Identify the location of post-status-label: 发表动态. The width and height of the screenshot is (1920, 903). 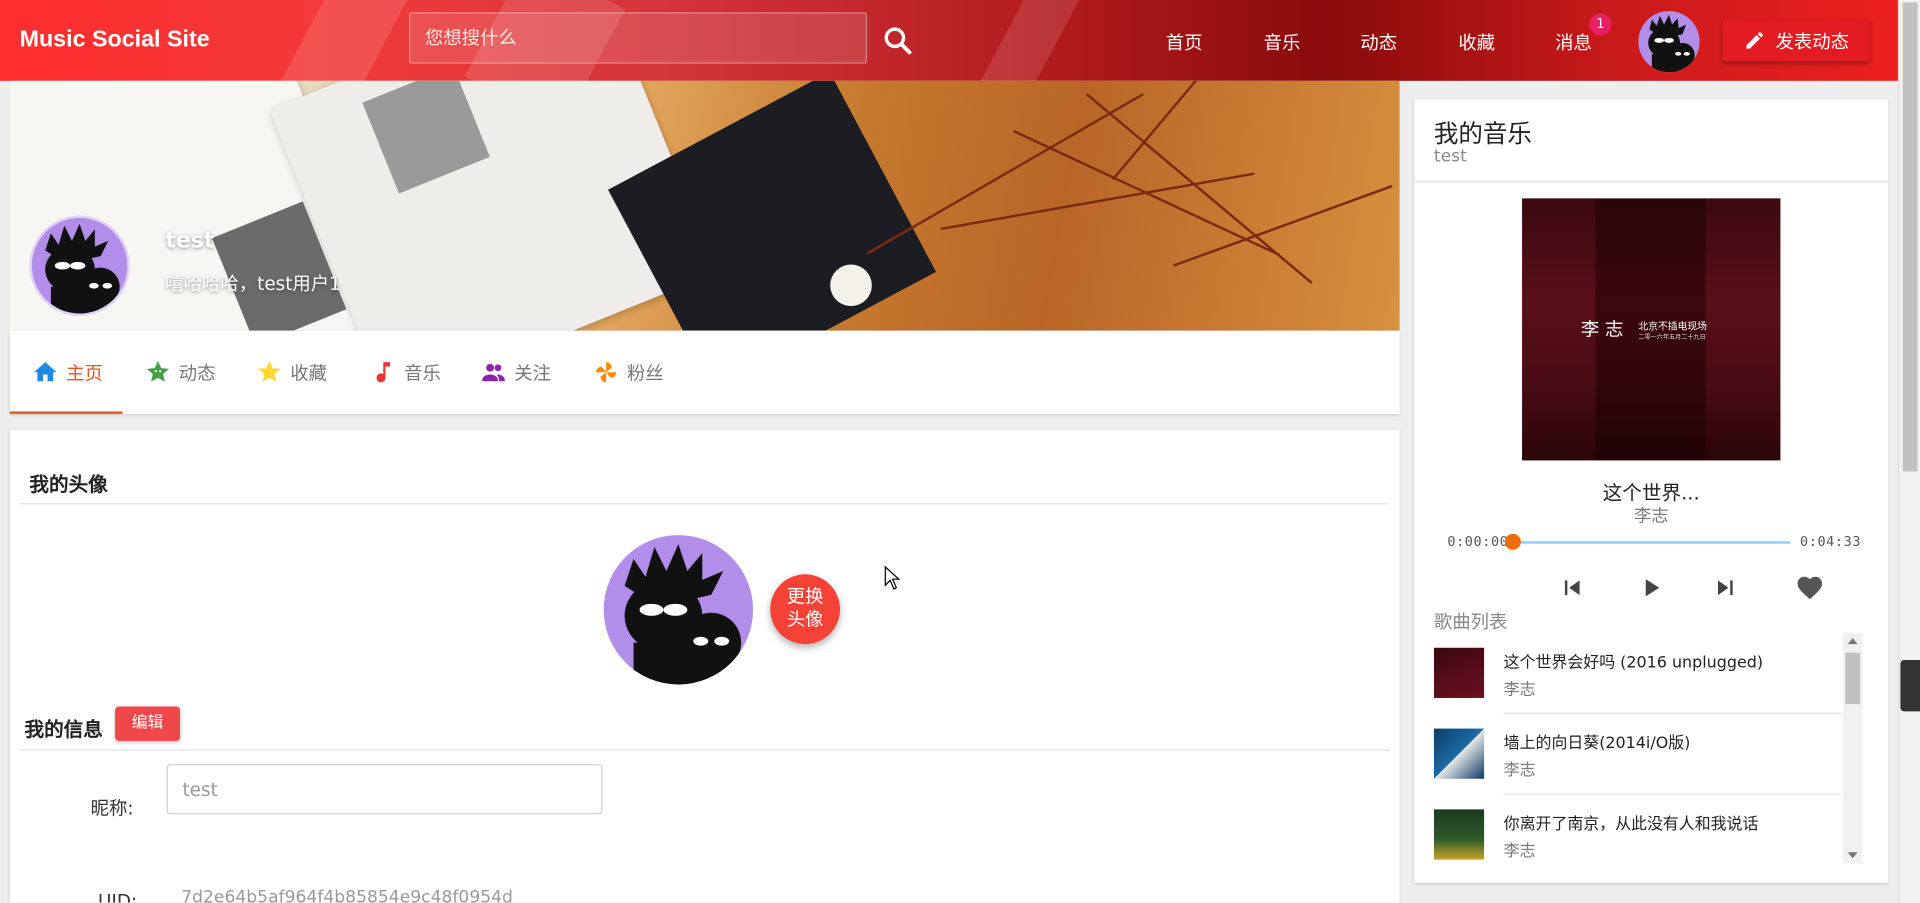
(1812, 41).